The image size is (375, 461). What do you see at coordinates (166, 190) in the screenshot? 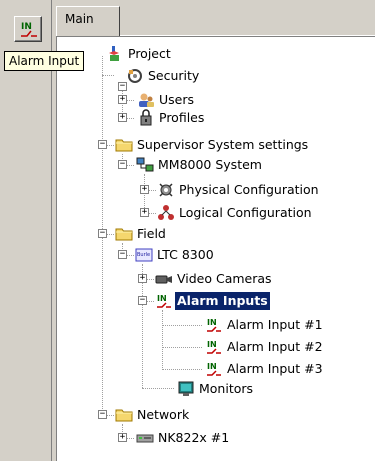
I see `physical-configuration-icon` at bounding box center [166, 190].